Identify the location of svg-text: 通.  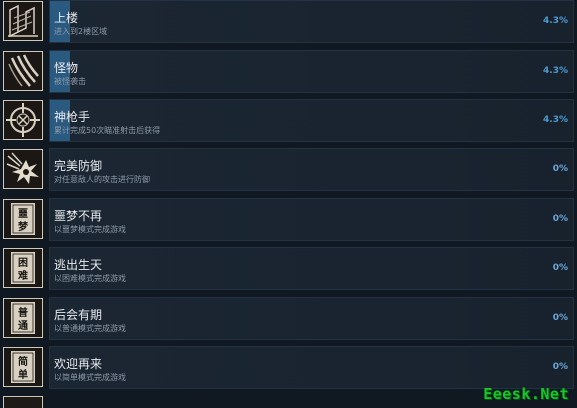
(23, 326).